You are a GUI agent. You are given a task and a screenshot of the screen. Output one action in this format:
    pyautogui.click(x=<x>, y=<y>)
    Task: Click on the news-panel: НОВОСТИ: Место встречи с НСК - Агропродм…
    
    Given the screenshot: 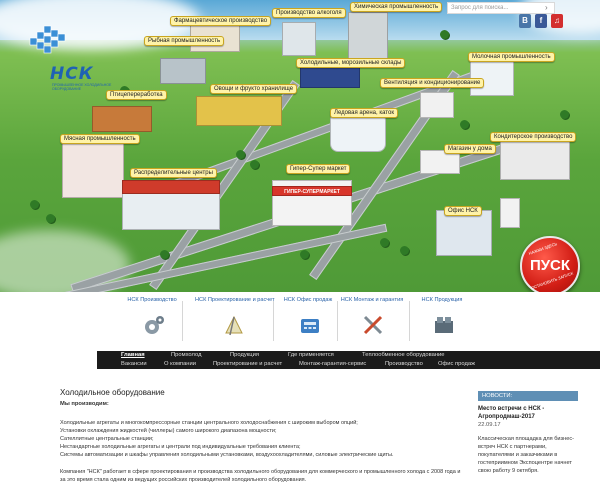 What is the action you would take?
    pyautogui.click(x=528, y=439)
    